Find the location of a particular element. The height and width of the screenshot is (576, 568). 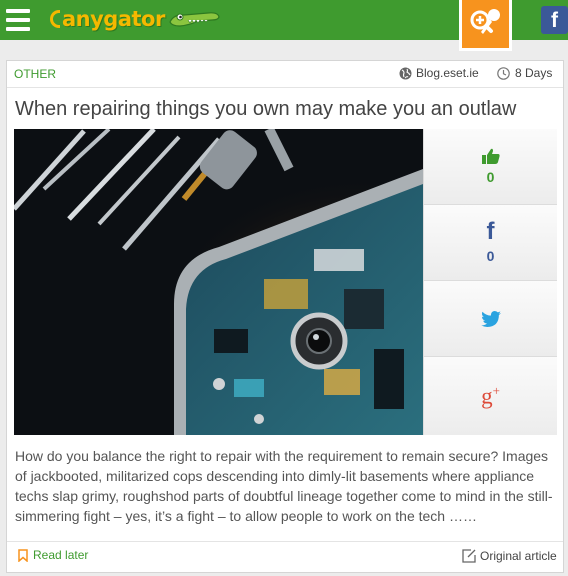

twitter-share-button is located at coordinates (490, 319).